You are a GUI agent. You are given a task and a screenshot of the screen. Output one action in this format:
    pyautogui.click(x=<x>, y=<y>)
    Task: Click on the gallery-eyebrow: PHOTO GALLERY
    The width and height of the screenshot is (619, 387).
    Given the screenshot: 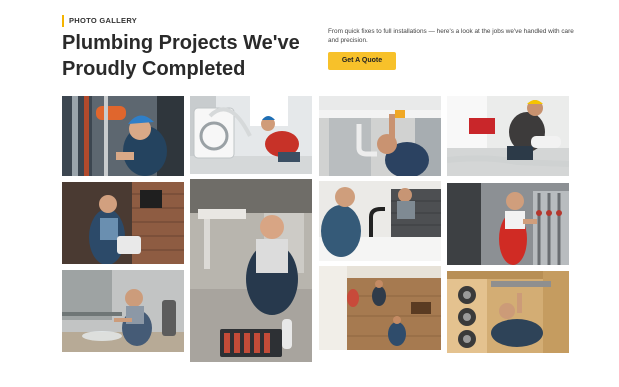 What is the action you would take?
    pyautogui.click(x=99, y=21)
    